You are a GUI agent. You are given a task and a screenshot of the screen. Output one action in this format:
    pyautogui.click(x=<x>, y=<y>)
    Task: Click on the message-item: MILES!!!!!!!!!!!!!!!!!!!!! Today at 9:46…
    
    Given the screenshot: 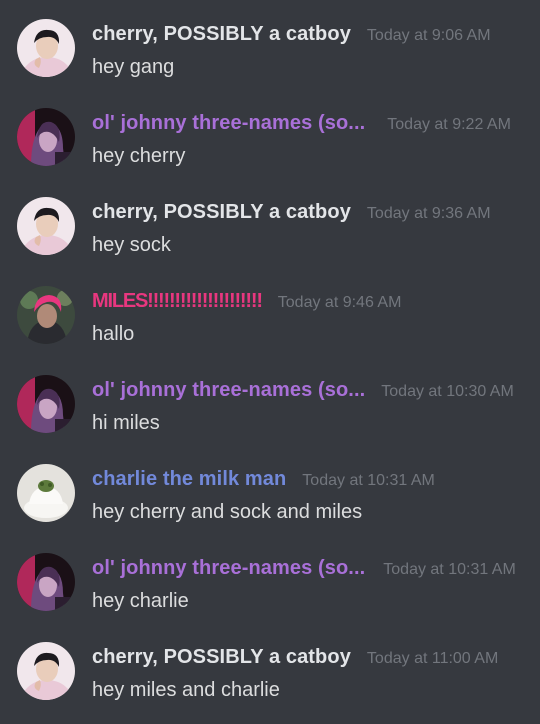 What is the action you would take?
    pyautogui.click(x=270, y=326)
    